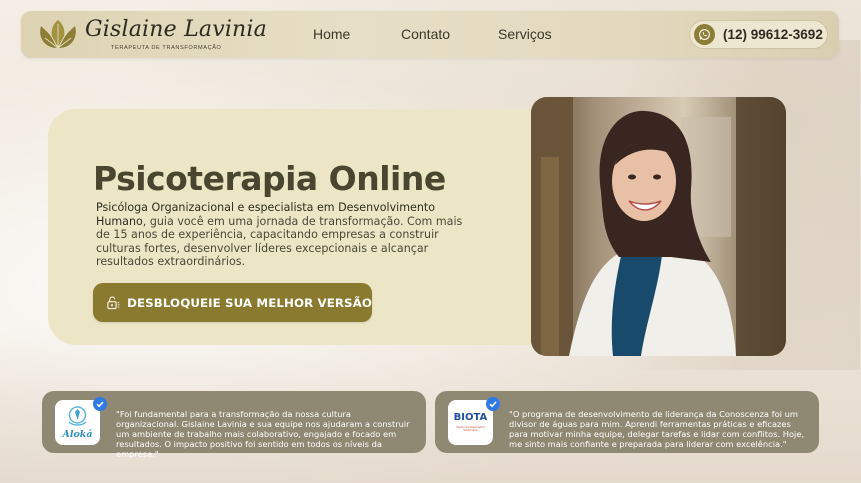  Describe the element at coordinates (470, 429) in the screenshot. I see `company-logo-subtext: Centro de Diagnóstico Veterinário` at that location.